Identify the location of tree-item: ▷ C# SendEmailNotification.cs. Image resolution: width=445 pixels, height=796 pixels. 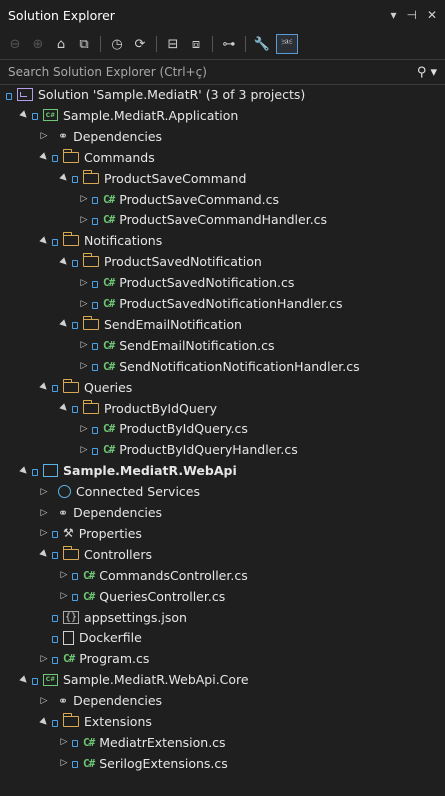
(222, 345).